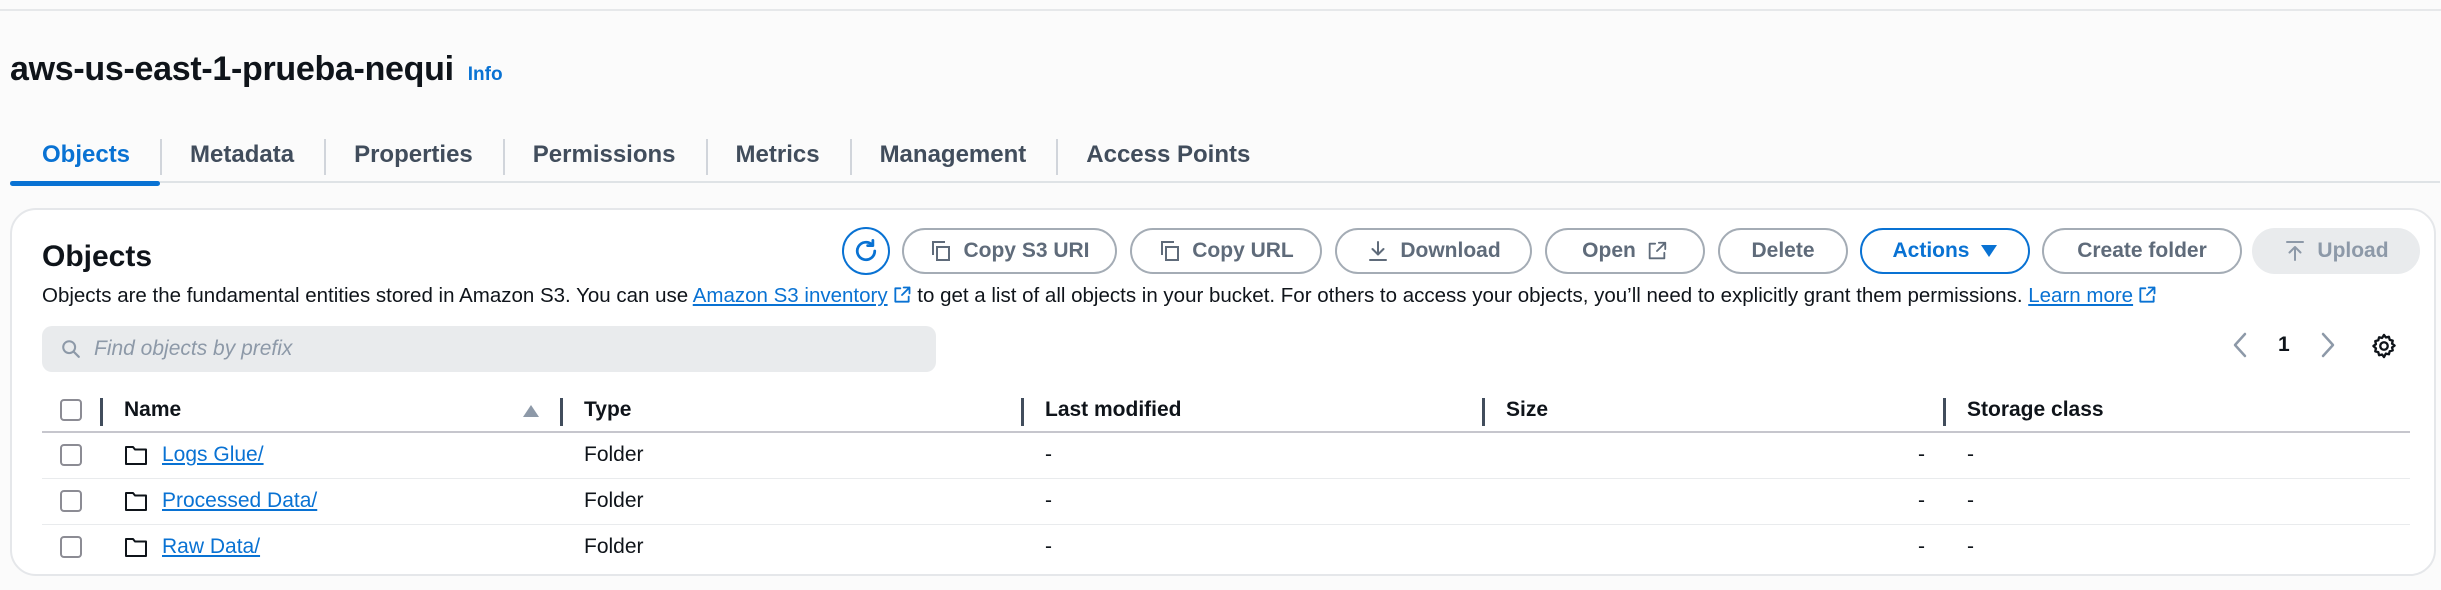 The image size is (2441, 590). I want to click on table-settings-button, so click(2384, 346).